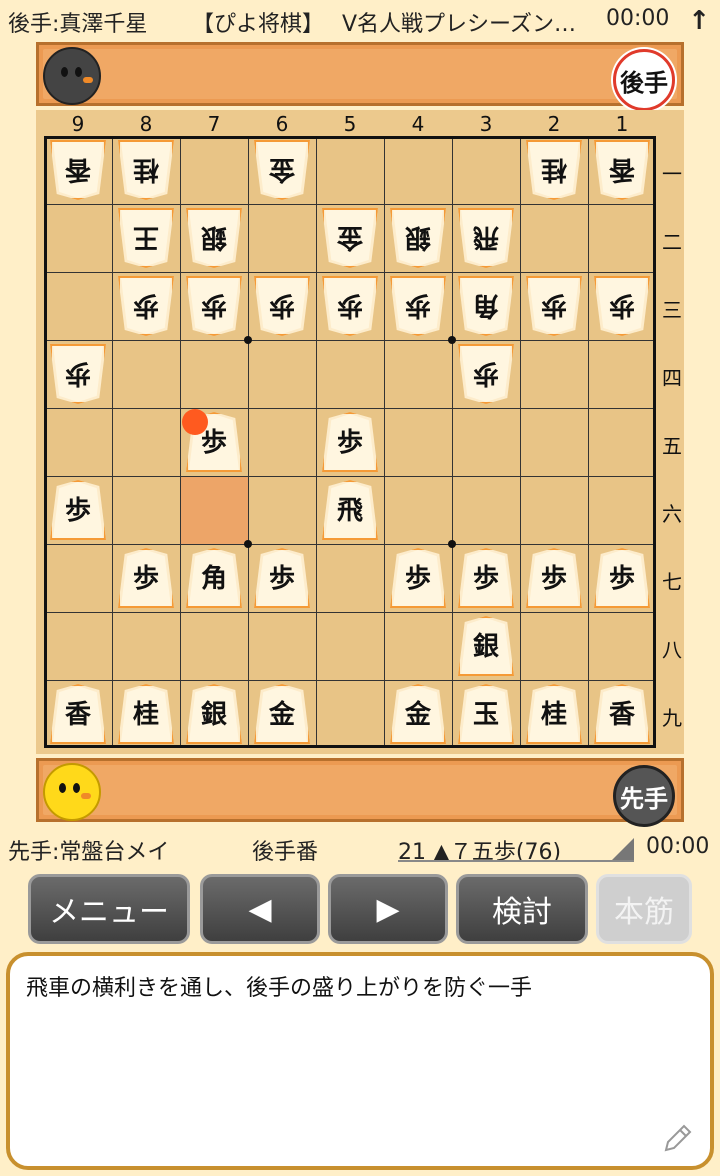  Describe the element at coordinates (672, 650) in the screenshot. I see `rank-label: 八` at that location.